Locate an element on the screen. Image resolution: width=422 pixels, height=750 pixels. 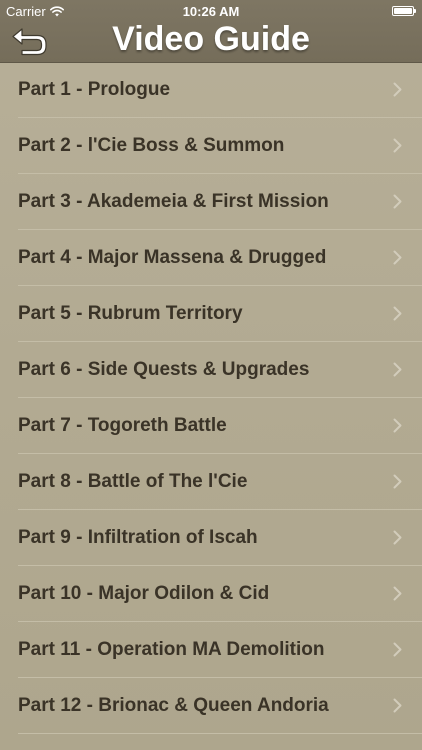
list-item: Part 7 - Togoreth Battle is located at coordinates (211, 426).